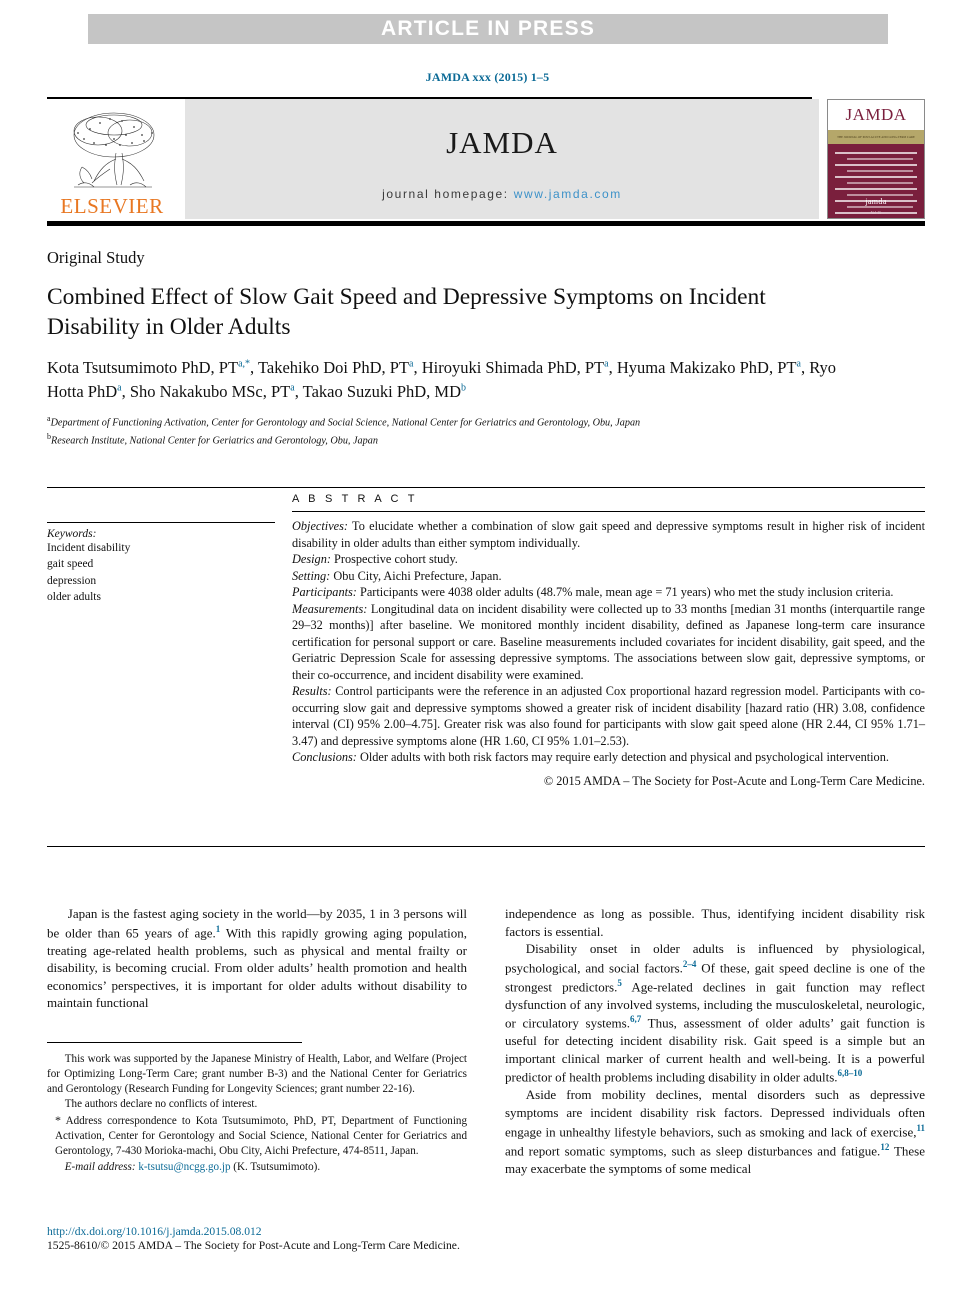 This screenshot has height=1305, width=975. What do you see at coordinates (486, 223) in the screenshot?
I see `masthead-bottom-rule` at bounding box center [486, 223].